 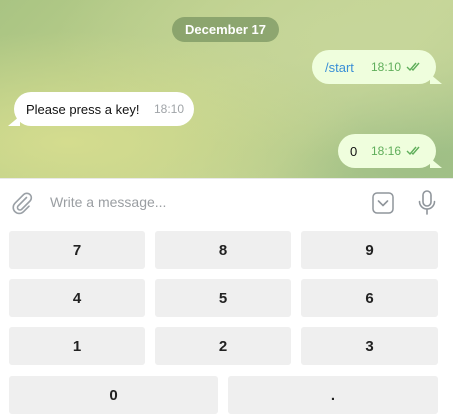 What do you see at coordinates (369, 346) in the screenshot?
I see `key-3: 3` at bounding box center [369, 346].